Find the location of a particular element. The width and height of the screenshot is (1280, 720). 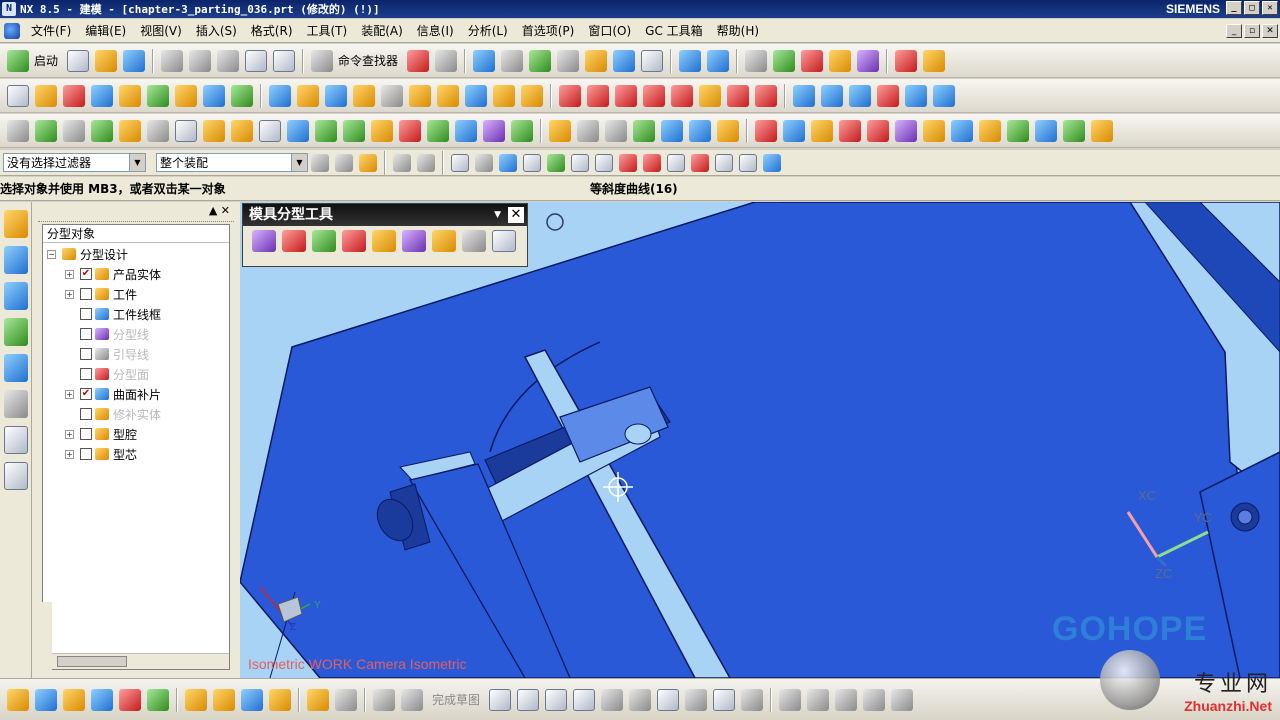

menu-assembly: 装配(A) is located at coordinates (382, 30).